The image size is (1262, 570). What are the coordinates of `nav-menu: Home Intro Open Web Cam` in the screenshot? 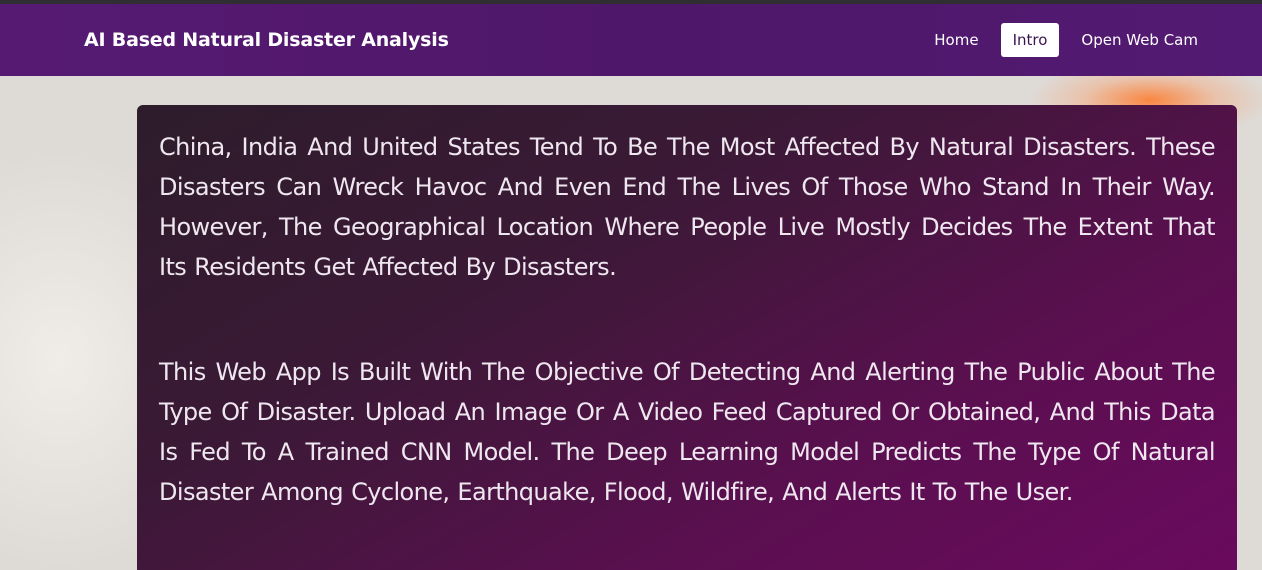 It's located at (1066, 40).